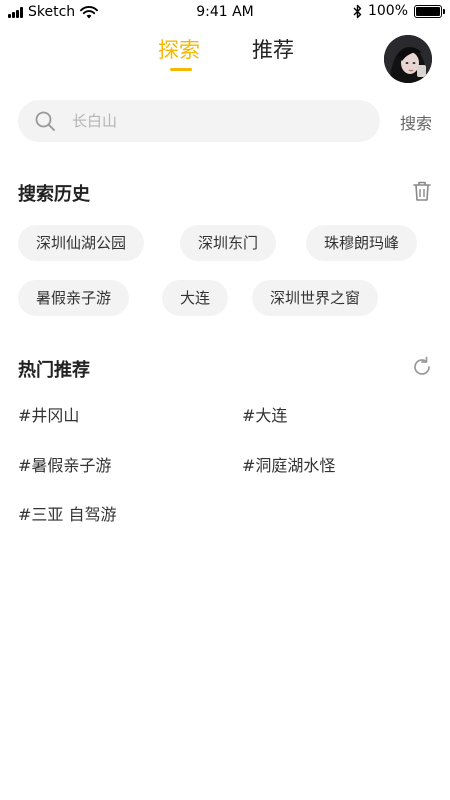 This screenshot has height=800, width=450. Describe the element at coordinates (225, 13) in the screenshot. I see `status-bar: Sketch 9:41 AM 100%` at that location.